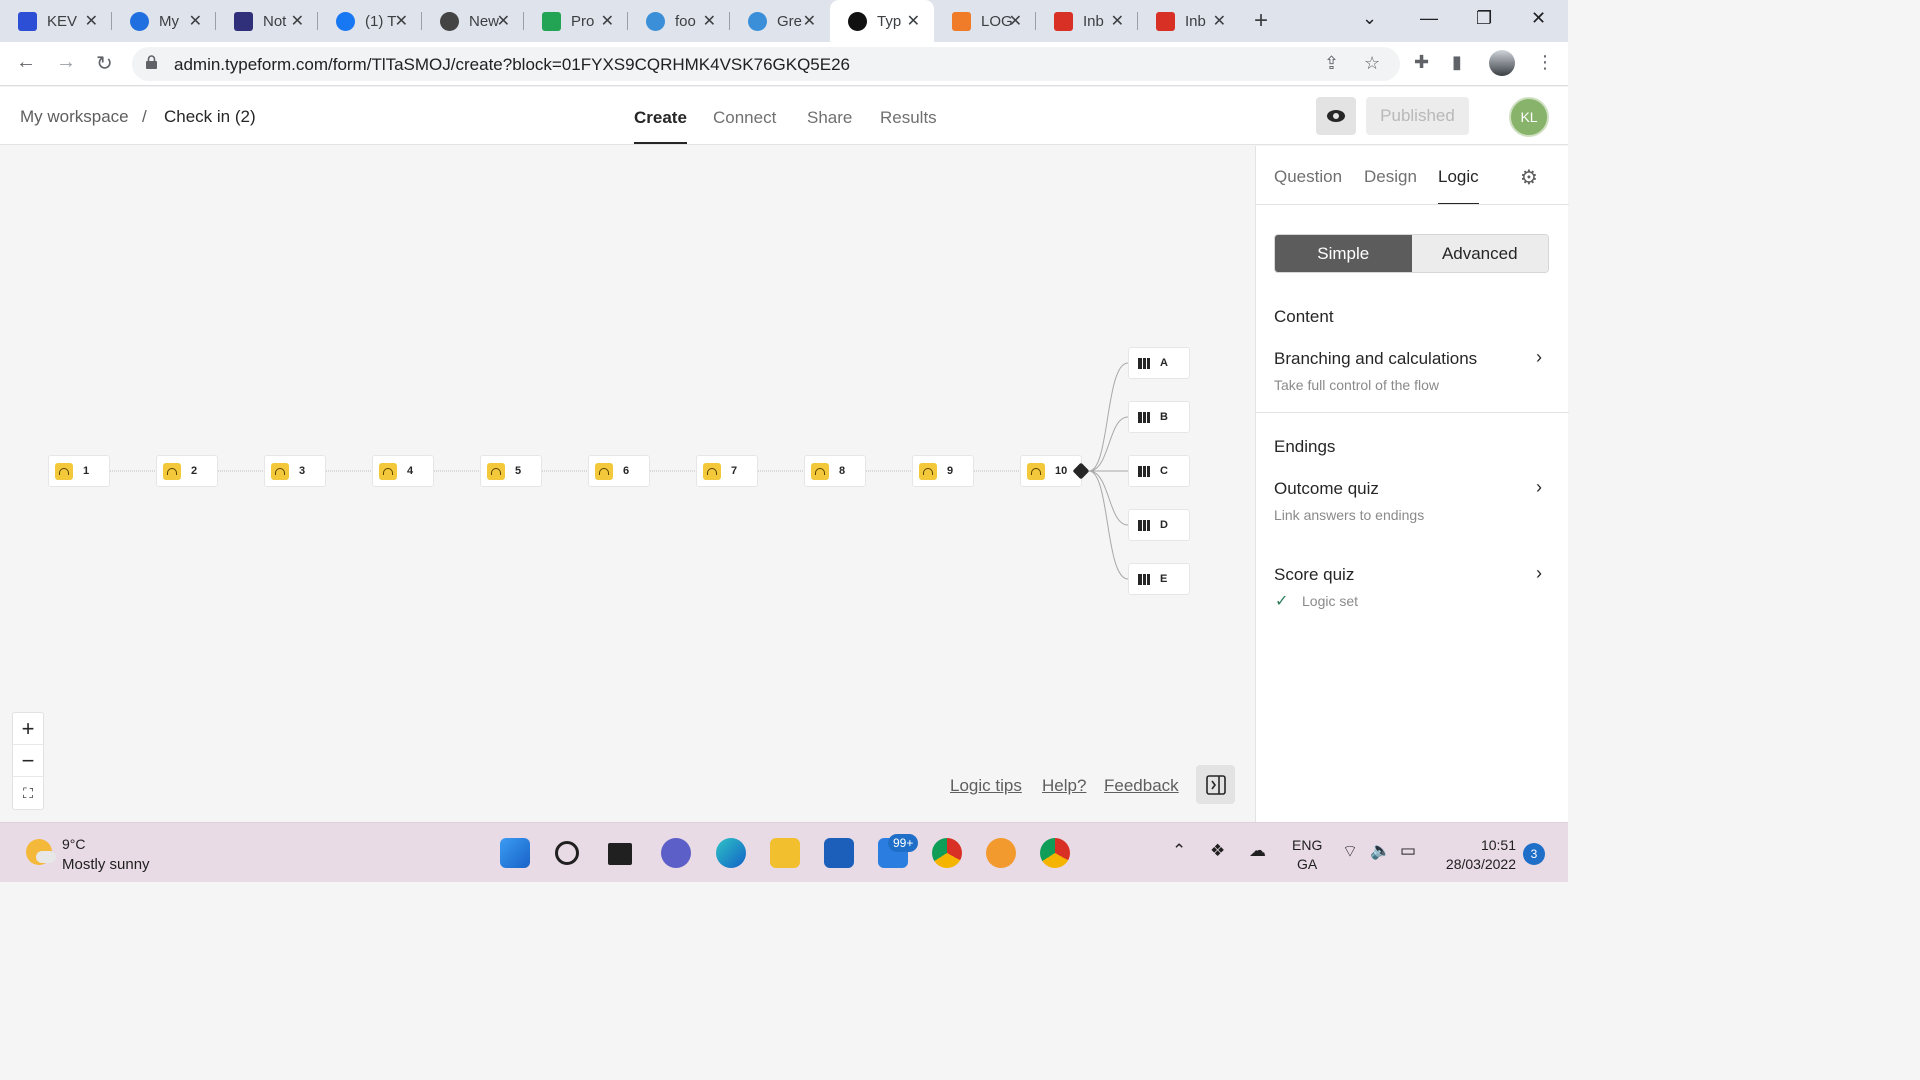 This screenshot has width=1920, height=1080. Describe the element at coordinates (1529, 117) in the screenshot. I see `user-avatar: KL` at that location.